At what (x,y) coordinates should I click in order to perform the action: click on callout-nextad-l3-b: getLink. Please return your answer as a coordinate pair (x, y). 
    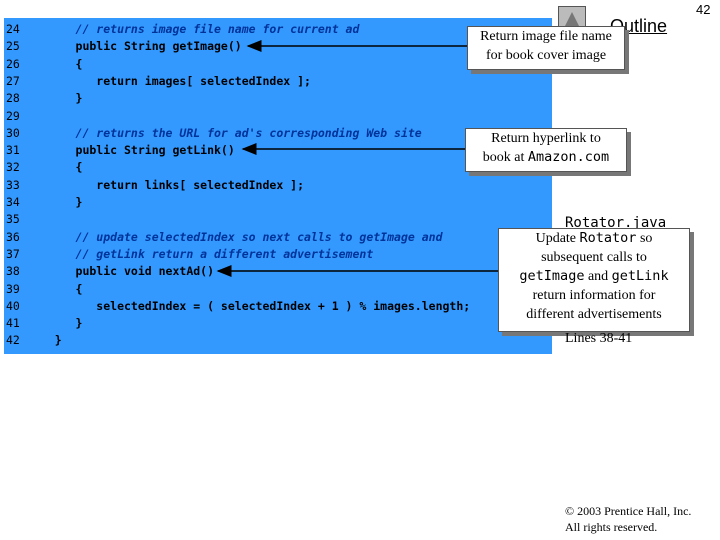
    Looking at the image, I should click on (640, 276).